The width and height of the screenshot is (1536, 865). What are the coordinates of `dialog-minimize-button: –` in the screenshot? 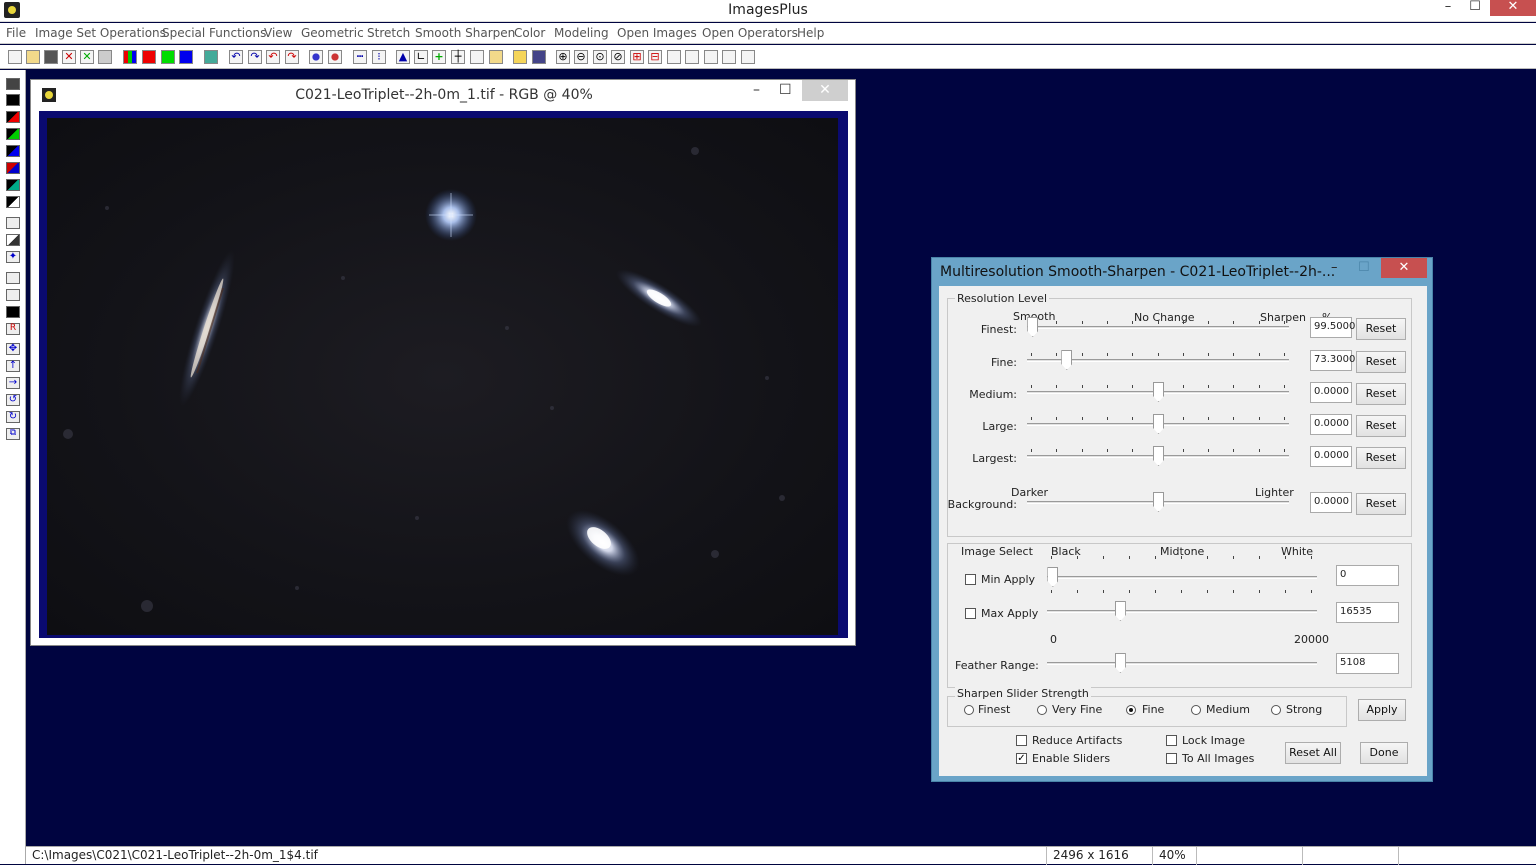 It's located at (1334, 267).